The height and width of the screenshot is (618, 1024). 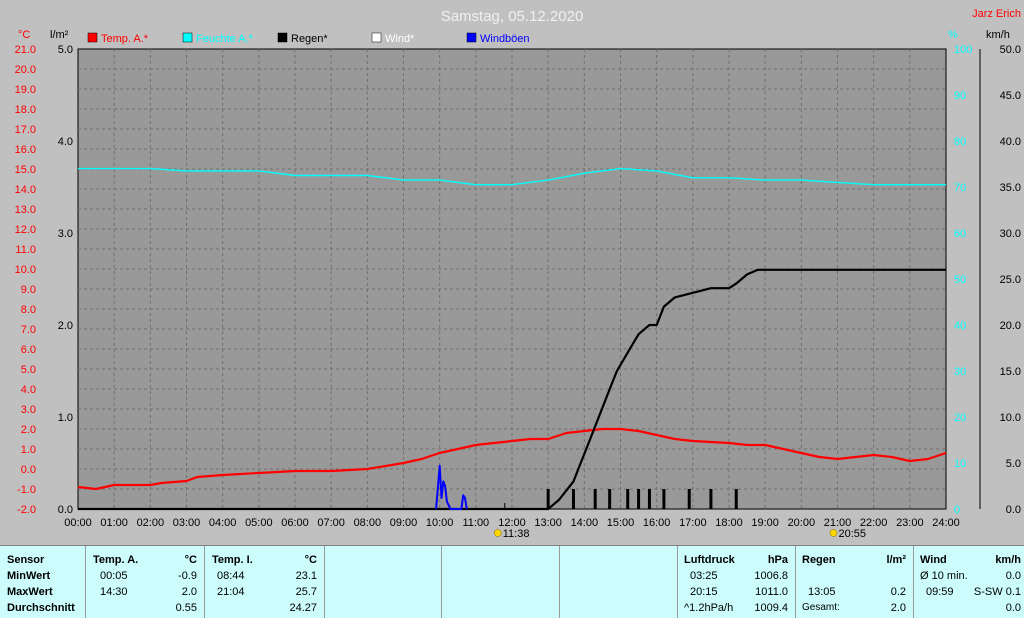 I want to click on temp-tick-label: 9.0, so click(x=28, y=290).